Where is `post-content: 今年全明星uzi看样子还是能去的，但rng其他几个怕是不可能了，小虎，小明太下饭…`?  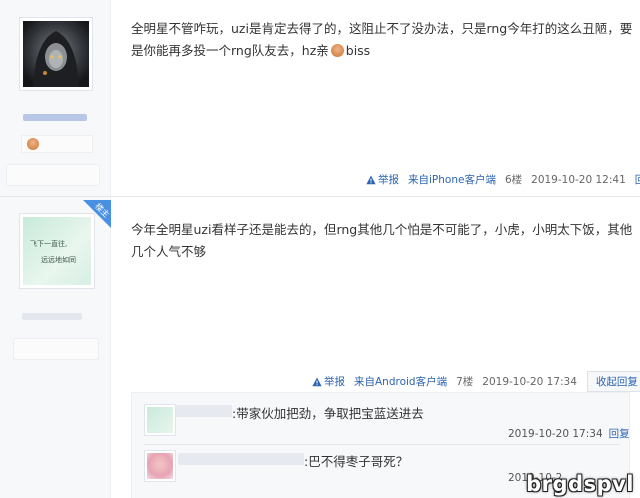
post-content: 今年全明星uzi看样子还是能去的，但rng其他几个怕是不可能了，小虎，小明太下饭… is located at coordinates (382, 241).